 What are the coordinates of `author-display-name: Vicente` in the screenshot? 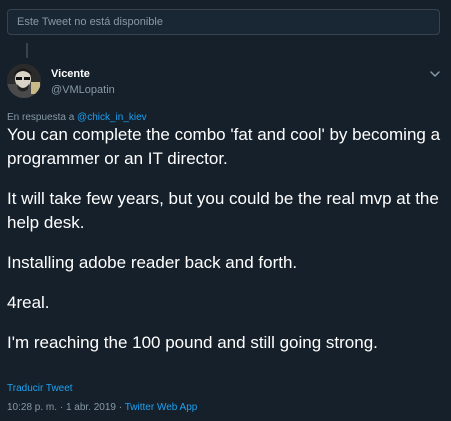 It's located at (70, 74).